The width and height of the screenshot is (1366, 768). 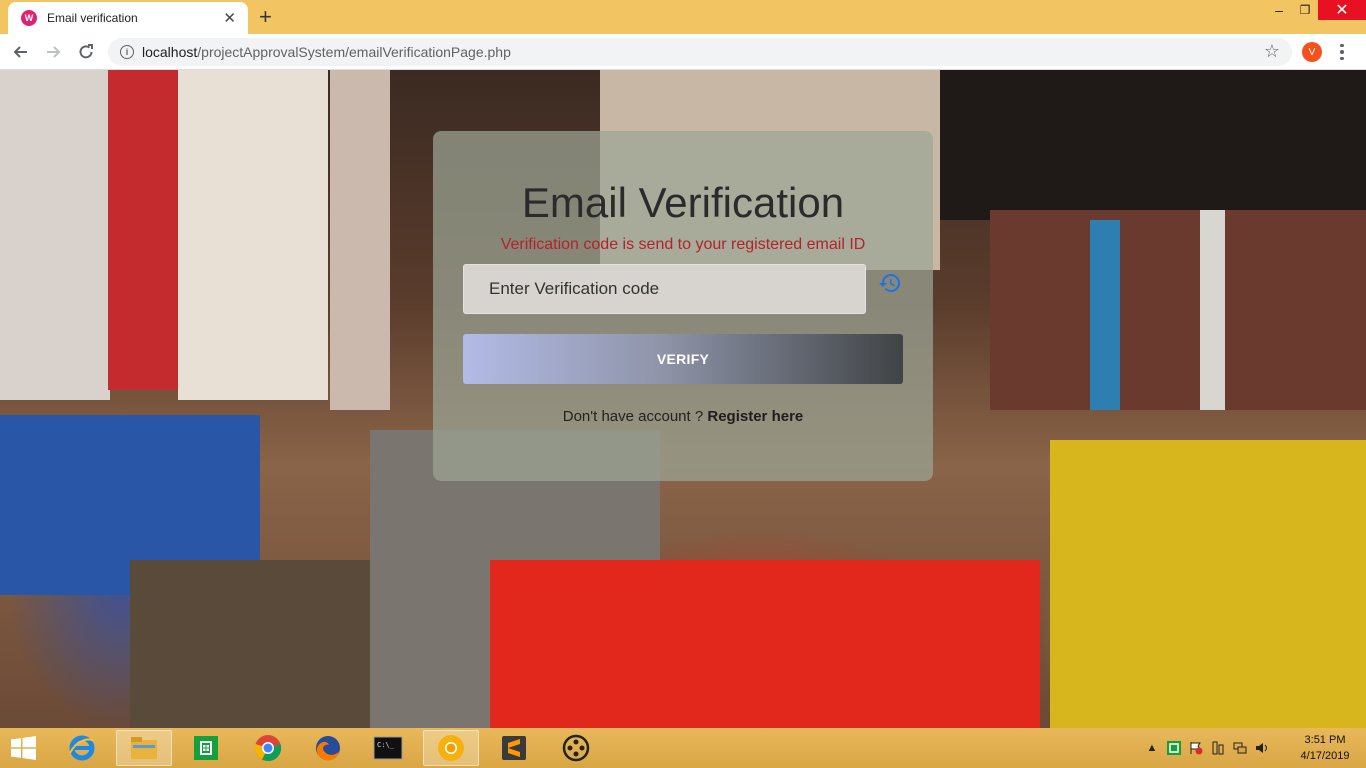 I want to click on register-prompt: Don't have account ? Register here, so click(x=683, y=416).